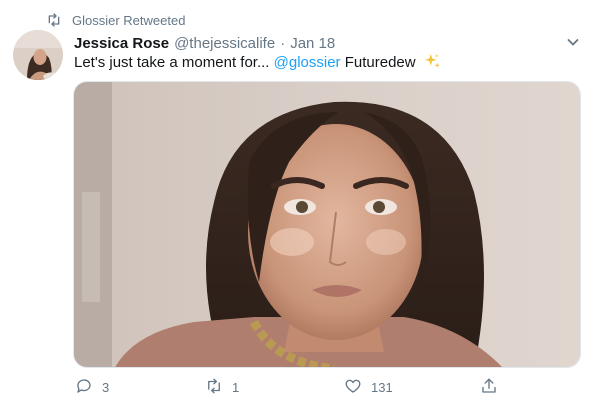 This screenshot has width=597, height=407. Describe the element at coordinates (121, 43) in the screenshot. I see `author-name: Jessica Rose` at that location.